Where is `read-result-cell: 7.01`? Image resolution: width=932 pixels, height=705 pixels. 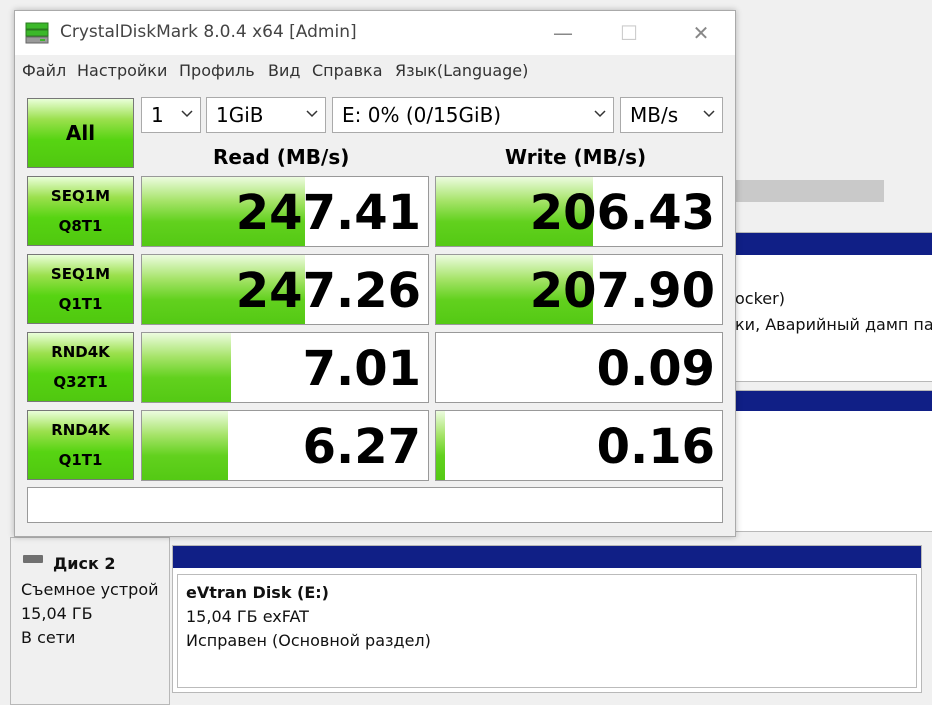
read-result-cell: 7.01 is located at coordinates (285, 367).